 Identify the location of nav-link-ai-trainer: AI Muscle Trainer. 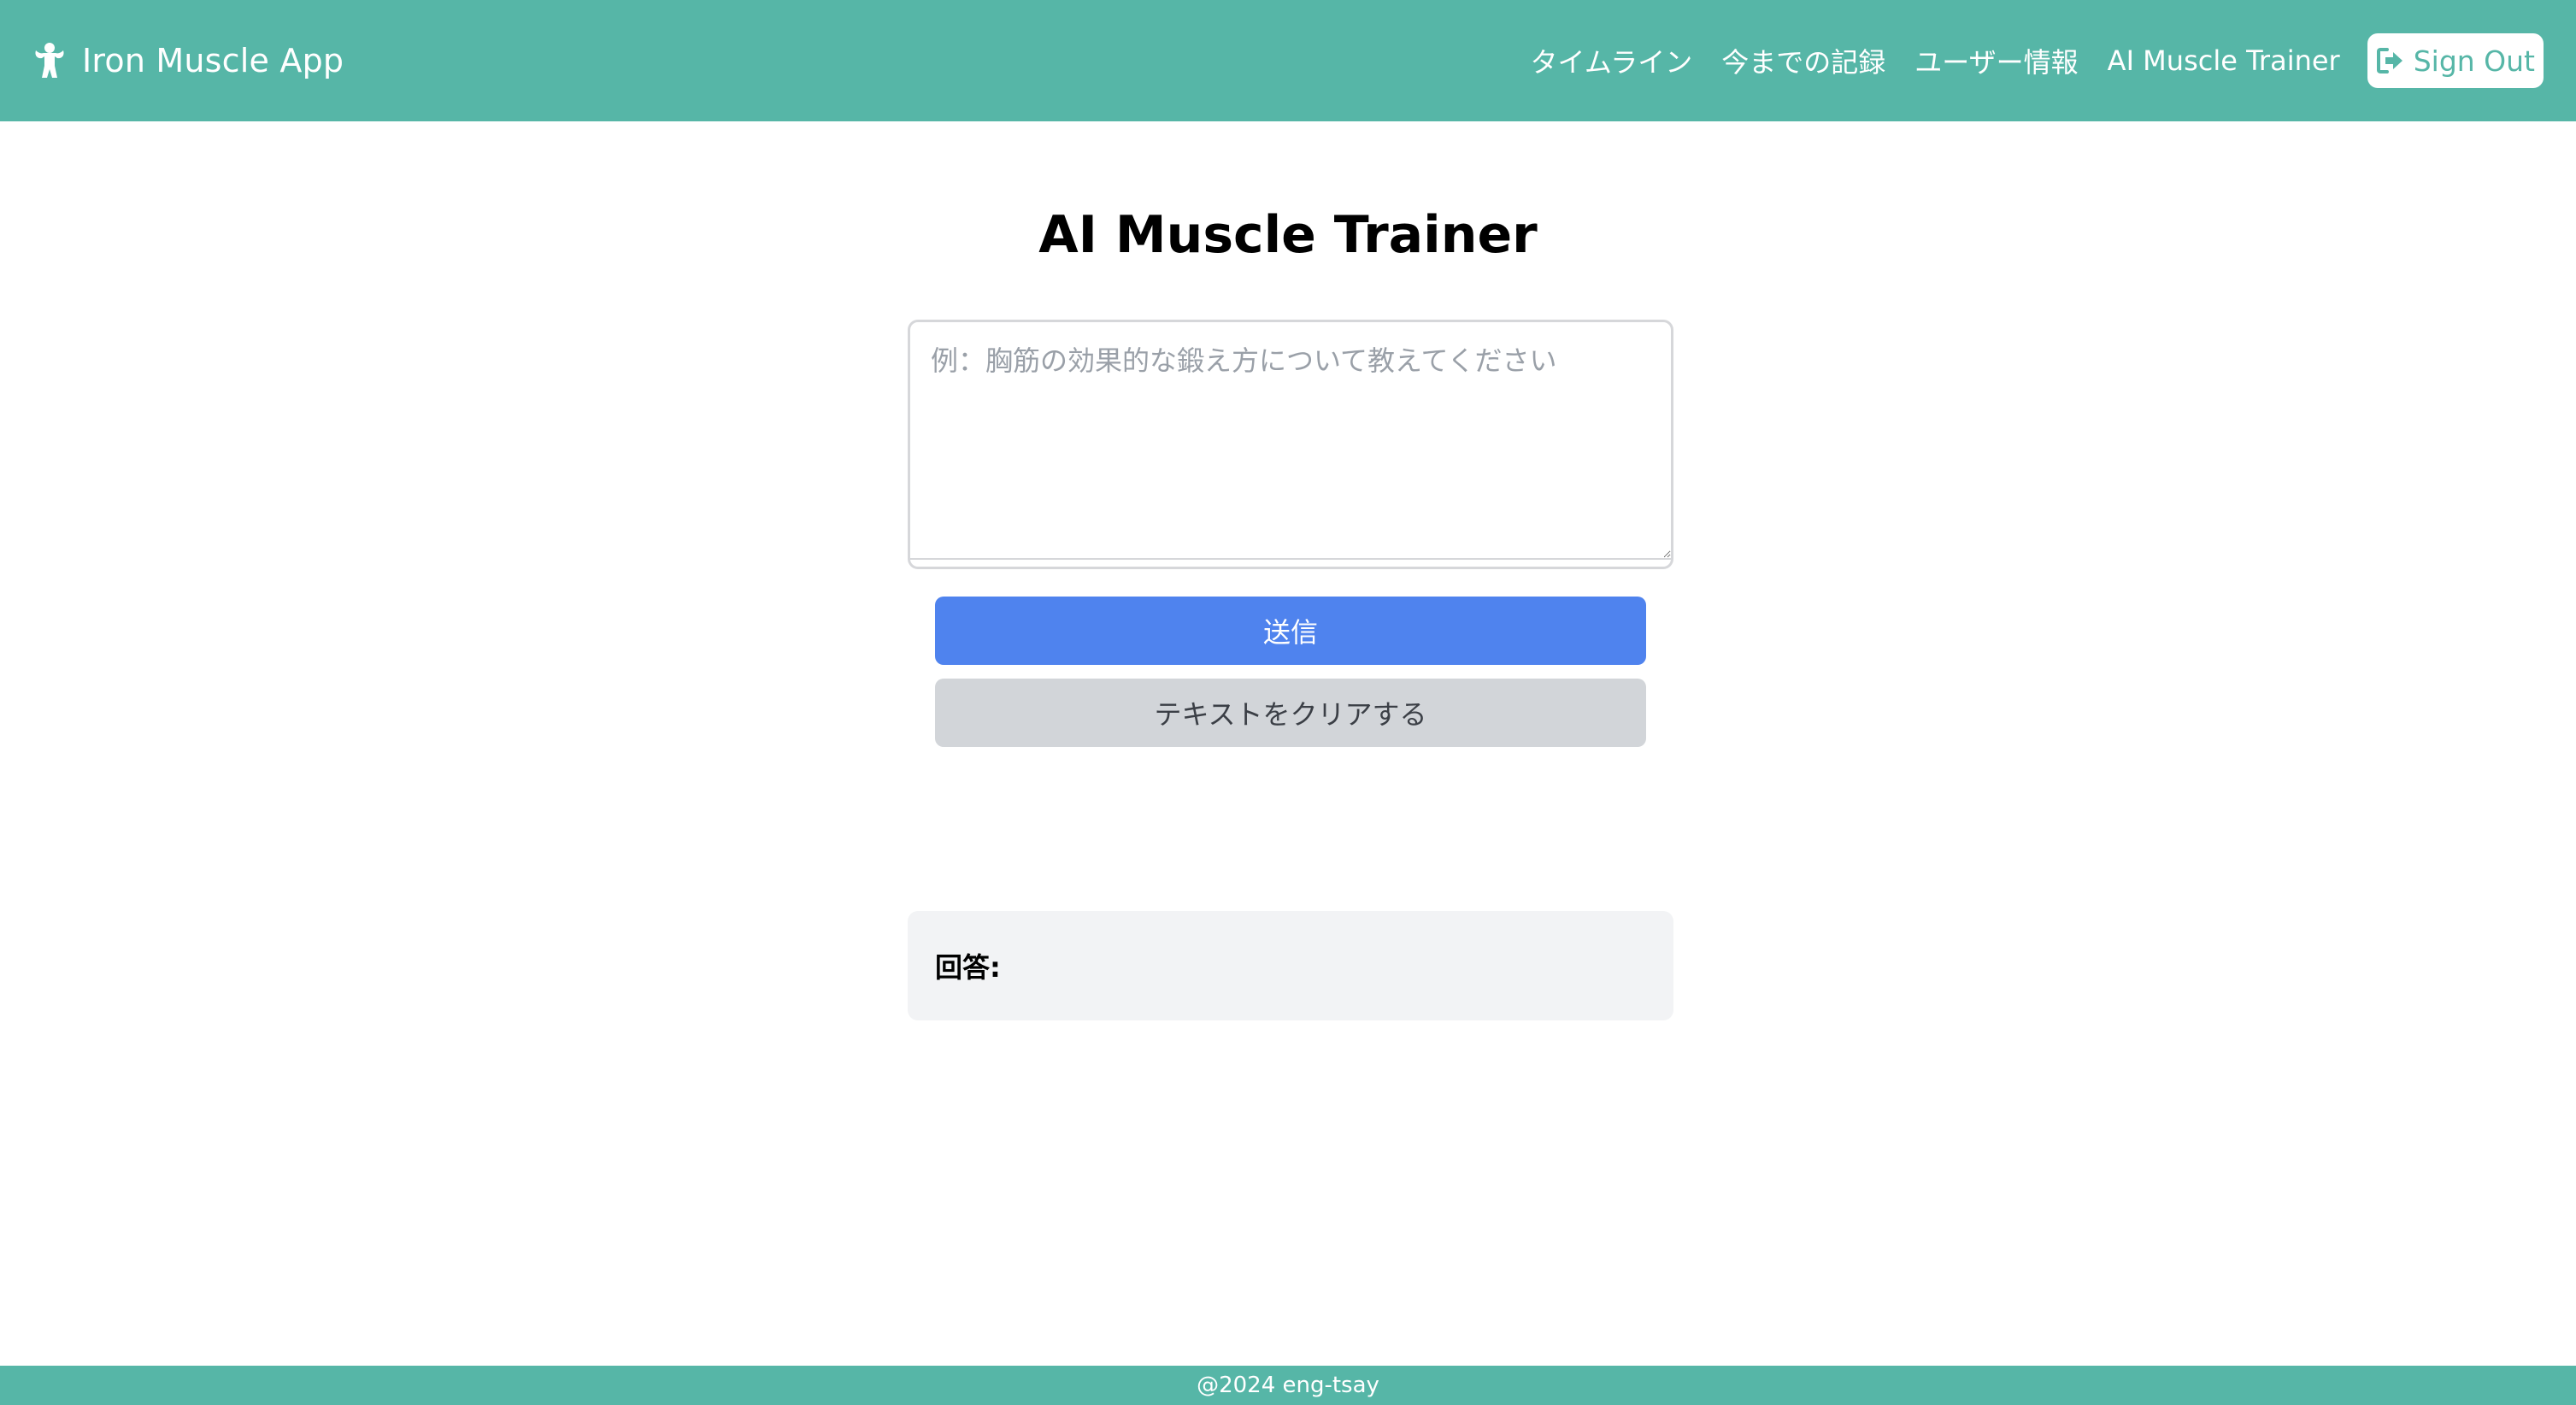
(2224, 60).